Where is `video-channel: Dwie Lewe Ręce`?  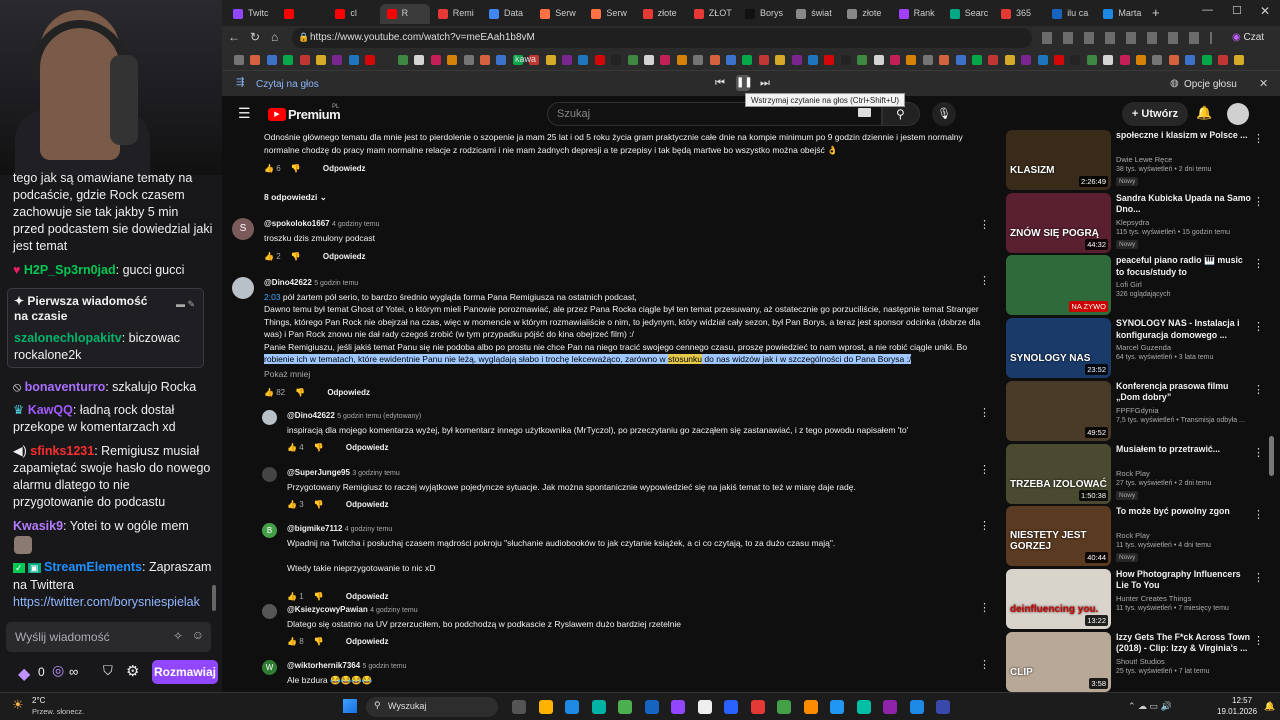
video-channel: Dwie Lewe Ręce is located at coordinates (1144, 159).